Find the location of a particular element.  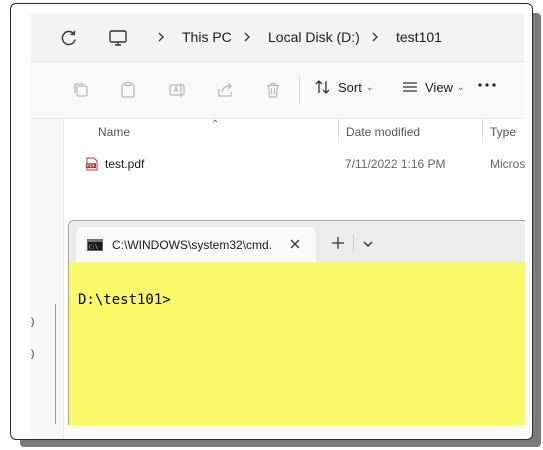

breadcrumb-this-pc: This PC is located at coordinates (207, 37).